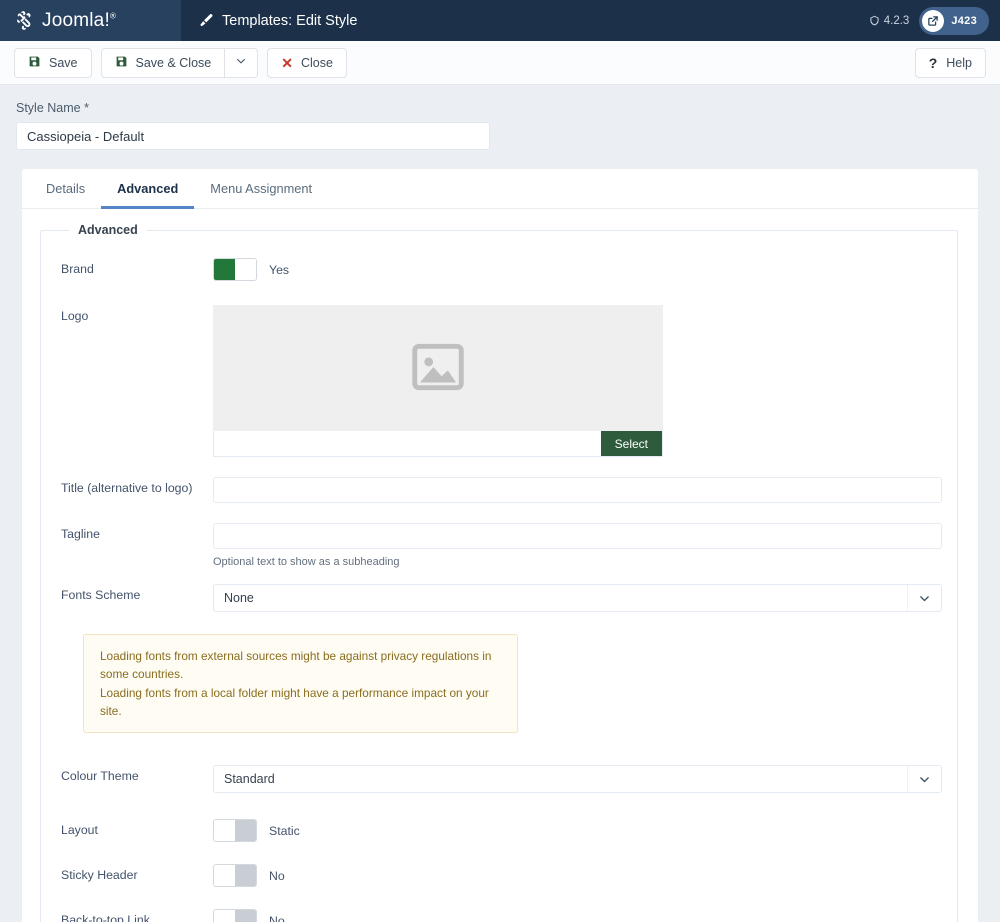  What do you see at coordinates (101, 595) in the screenshot?
I see `fonts-scheme-label: Fonts Scheme` at bounding box center [101, 595].